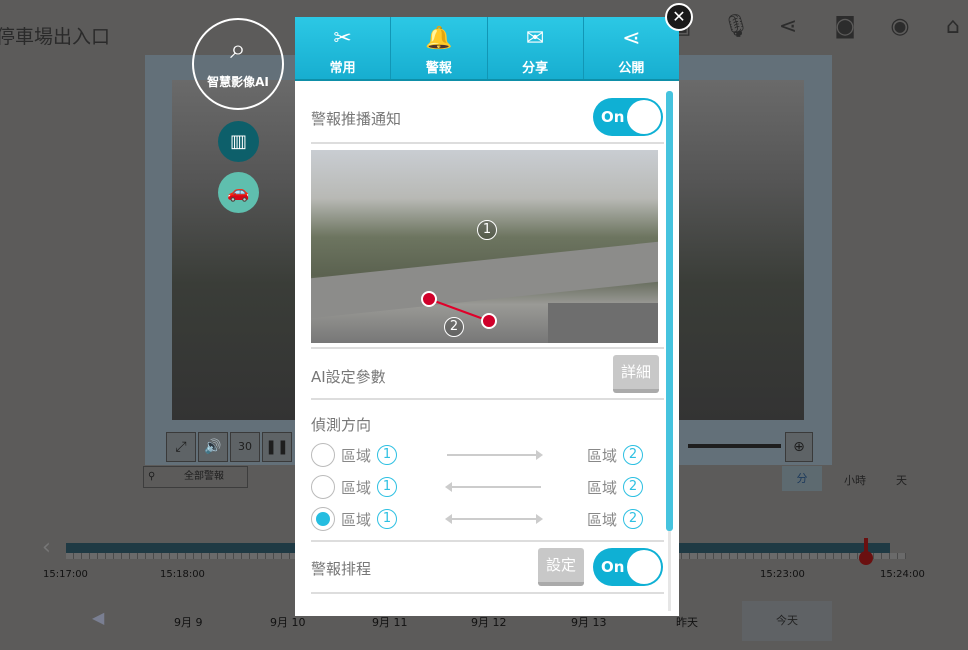 Image resolution: width=968 pixels, height=650 pixels. I want to click on pause-button: ❚❚, so click(277, 447).